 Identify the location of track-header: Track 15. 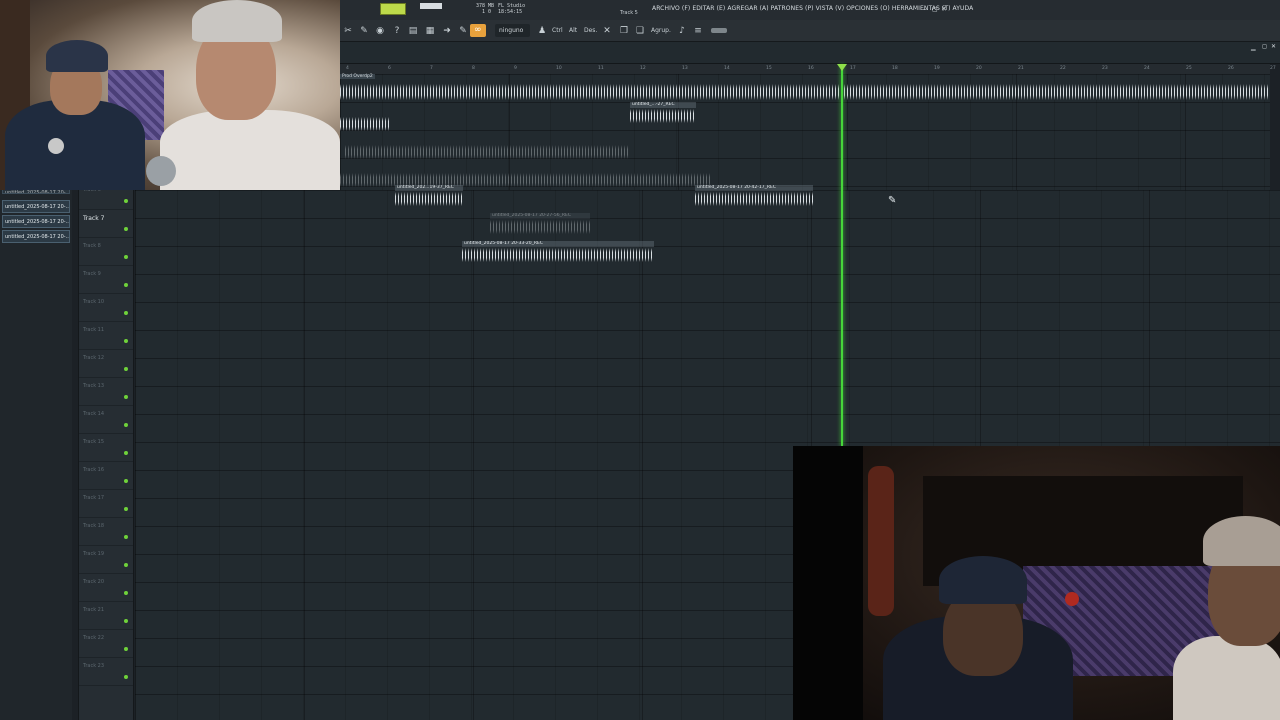
(106, 448).